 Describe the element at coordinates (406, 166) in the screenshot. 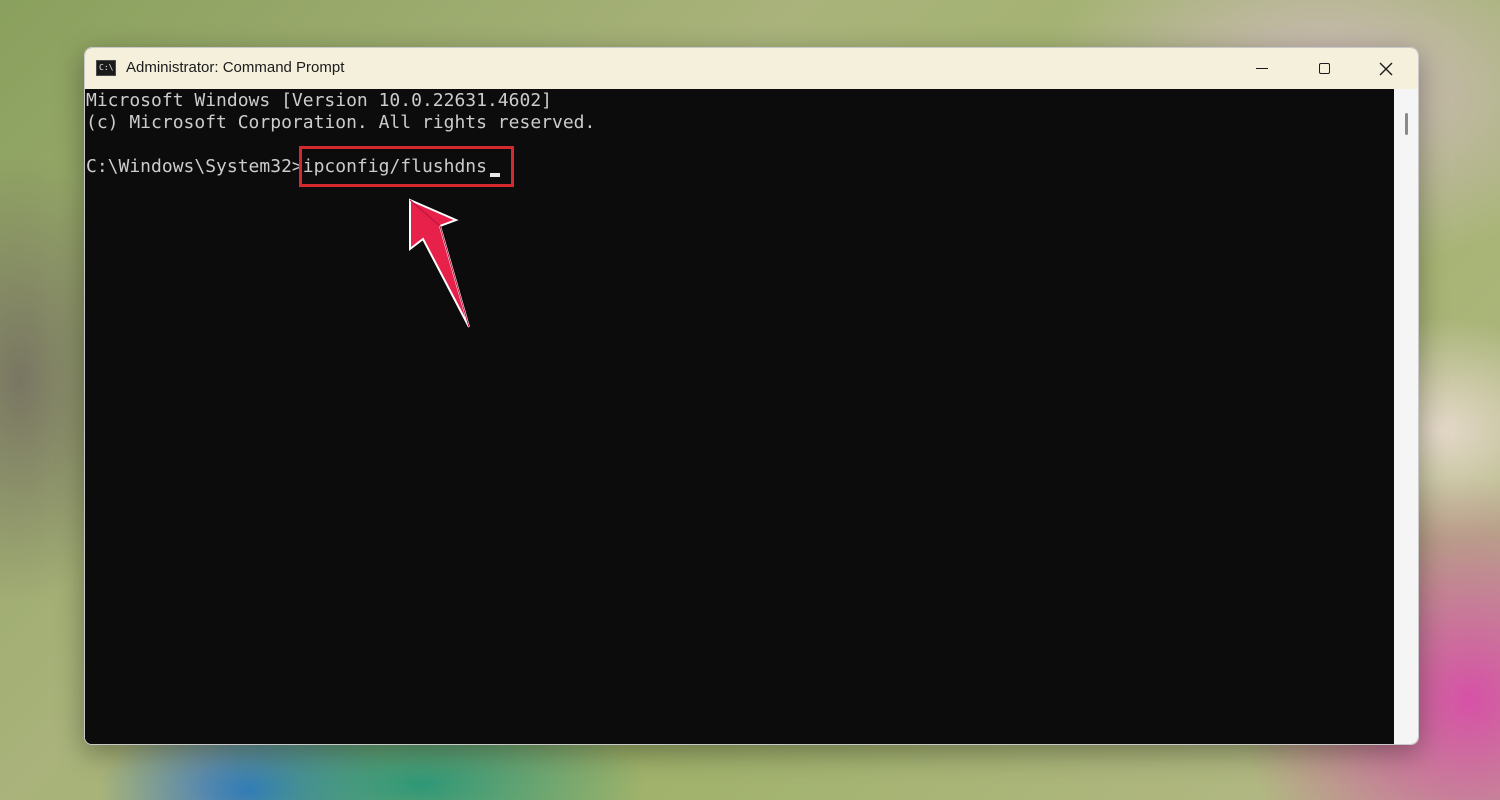

I see `command-highlight-box` at that location.